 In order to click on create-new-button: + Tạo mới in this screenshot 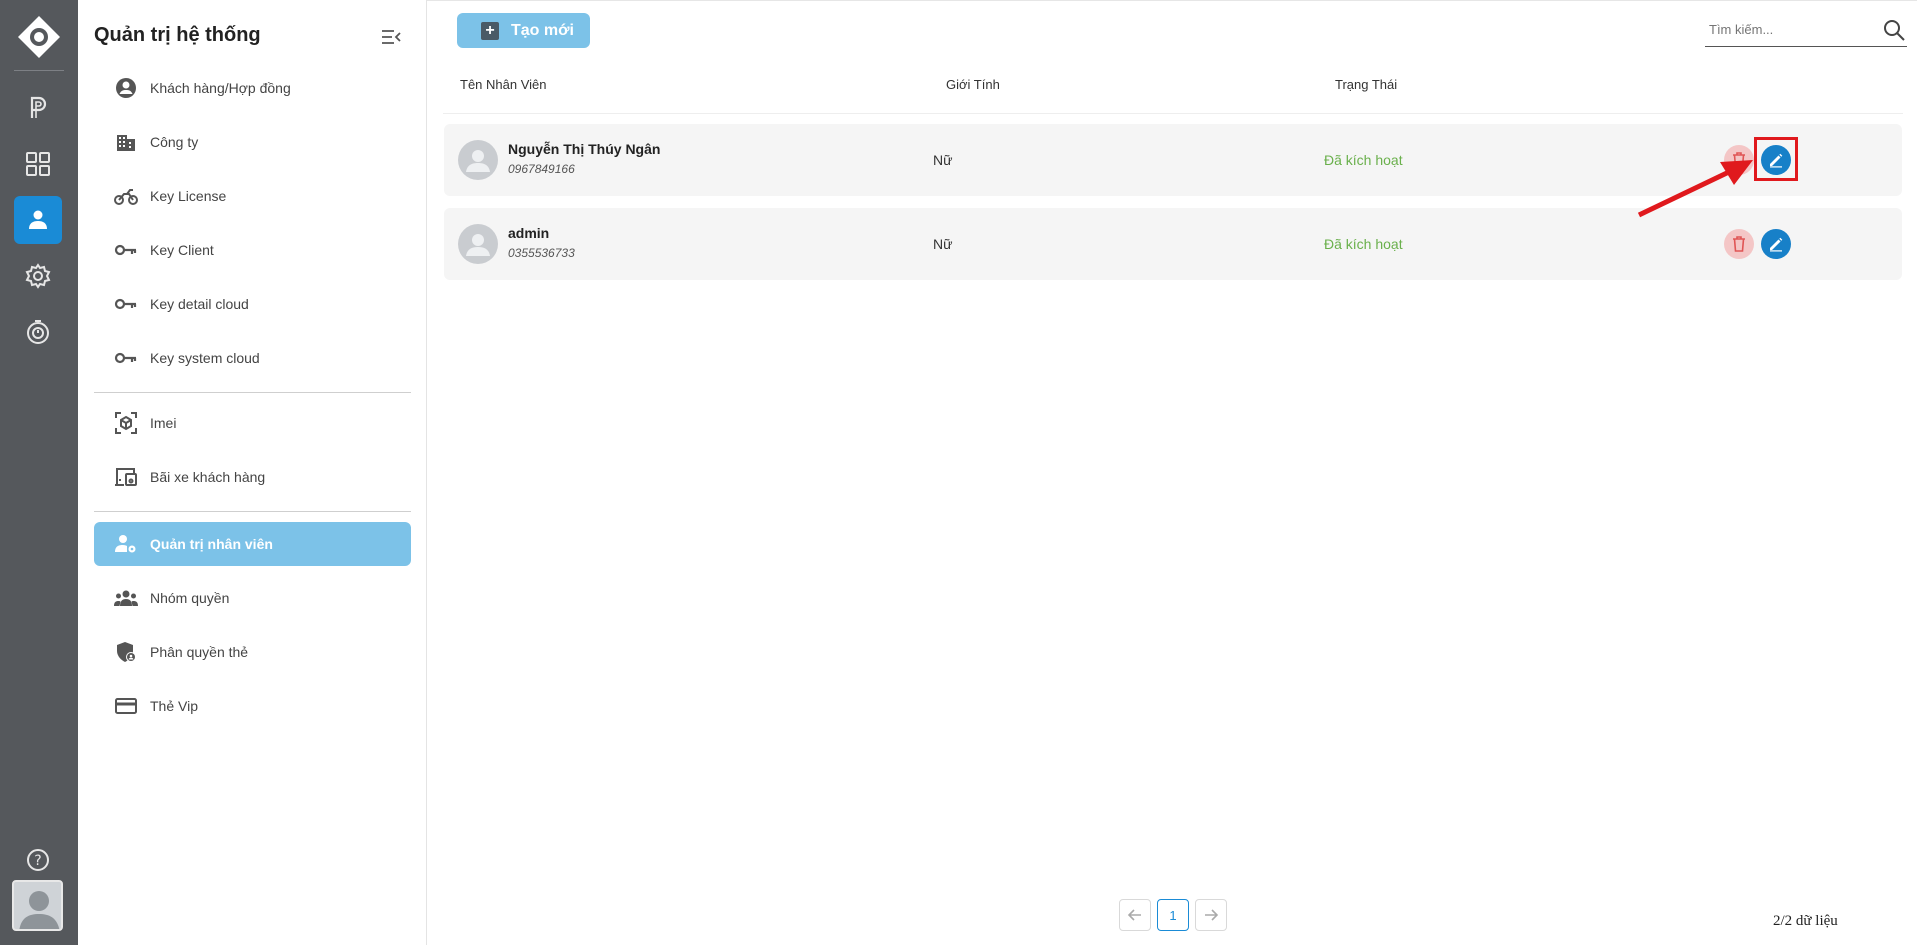, I will do `click(523, 30)`.